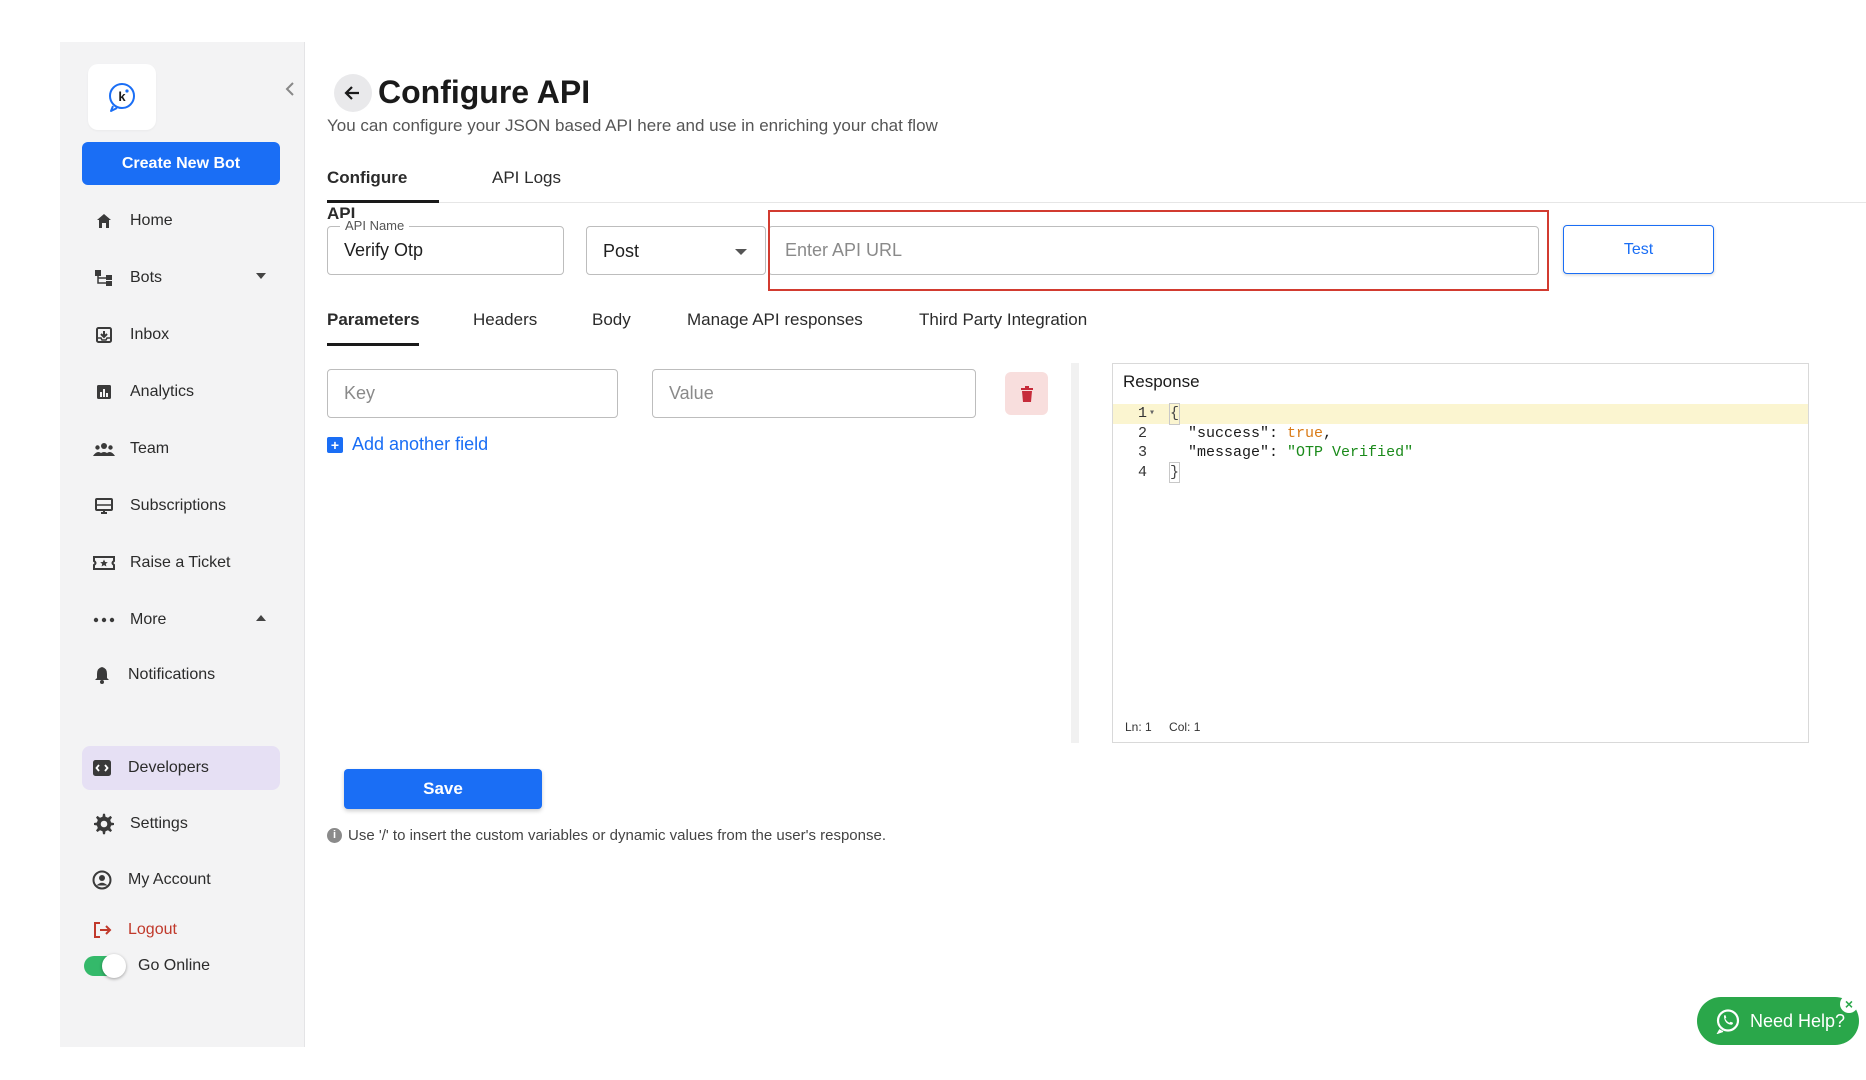  I want to click on sidebar-item-analytics: Analytics, so click(181, 392).